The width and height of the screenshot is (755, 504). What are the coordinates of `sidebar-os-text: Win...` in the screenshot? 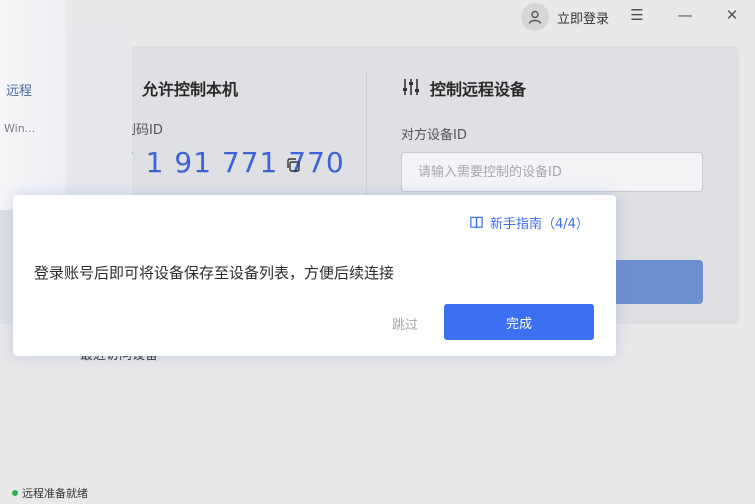 It's located at (20, 128).